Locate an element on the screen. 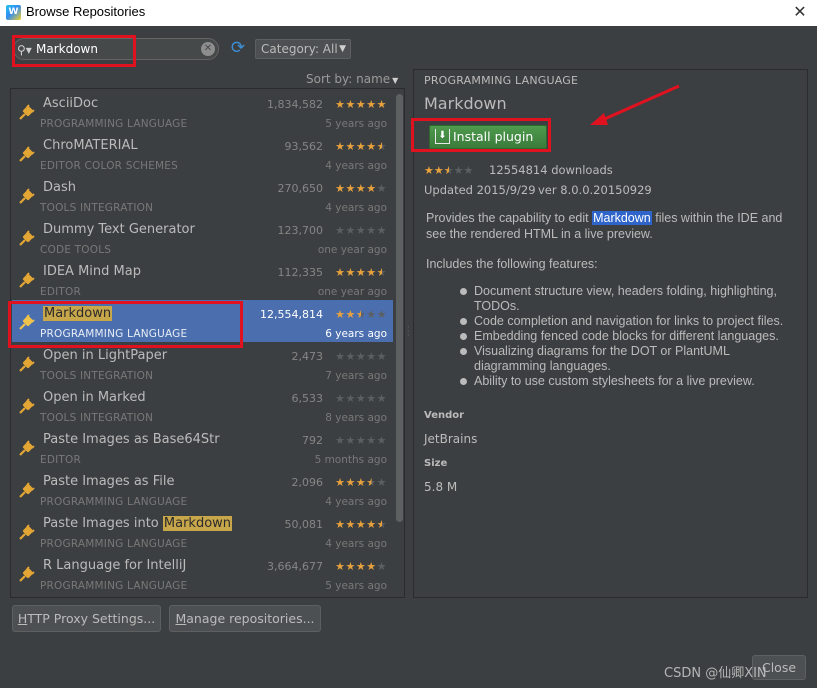 The height and width of the screenshot is (688, 817). plugin-name-text: Paste Images into is located at coordinates (103, 523).